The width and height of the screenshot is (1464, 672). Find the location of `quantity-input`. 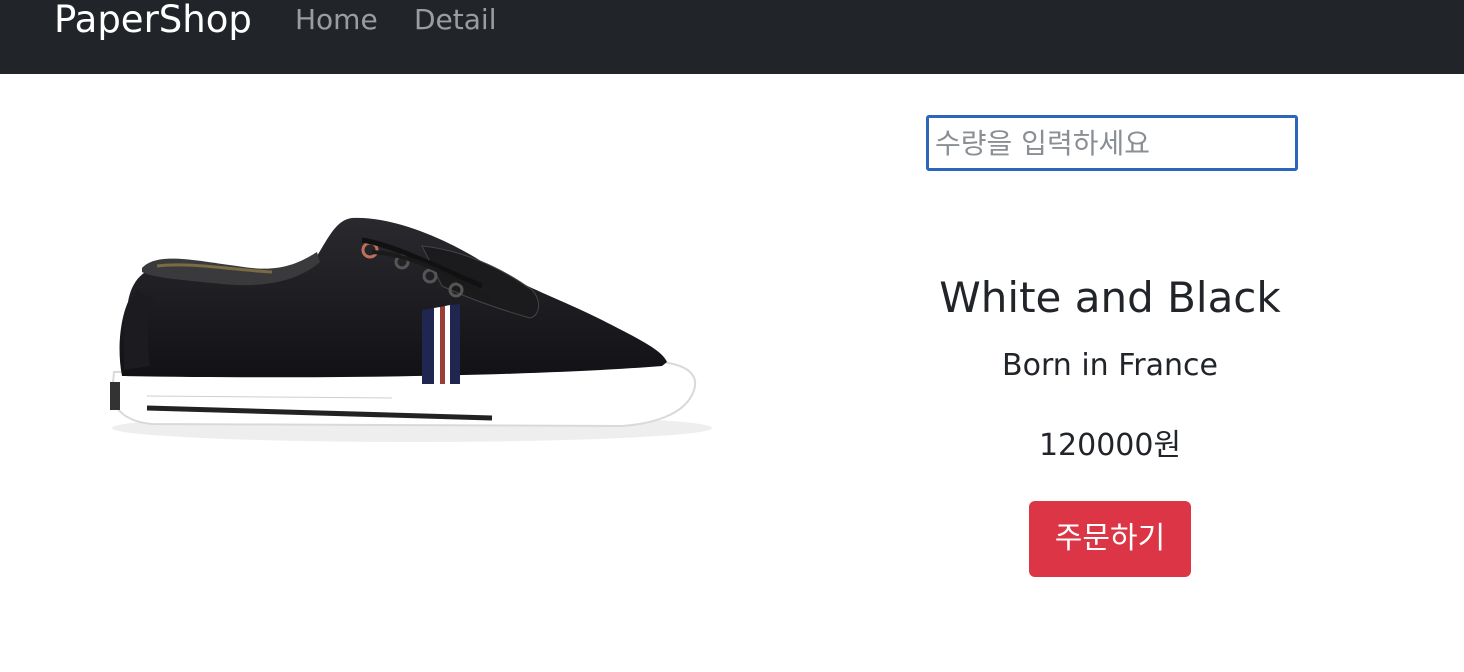

quantity-input is located at coordinates (1112, 143).